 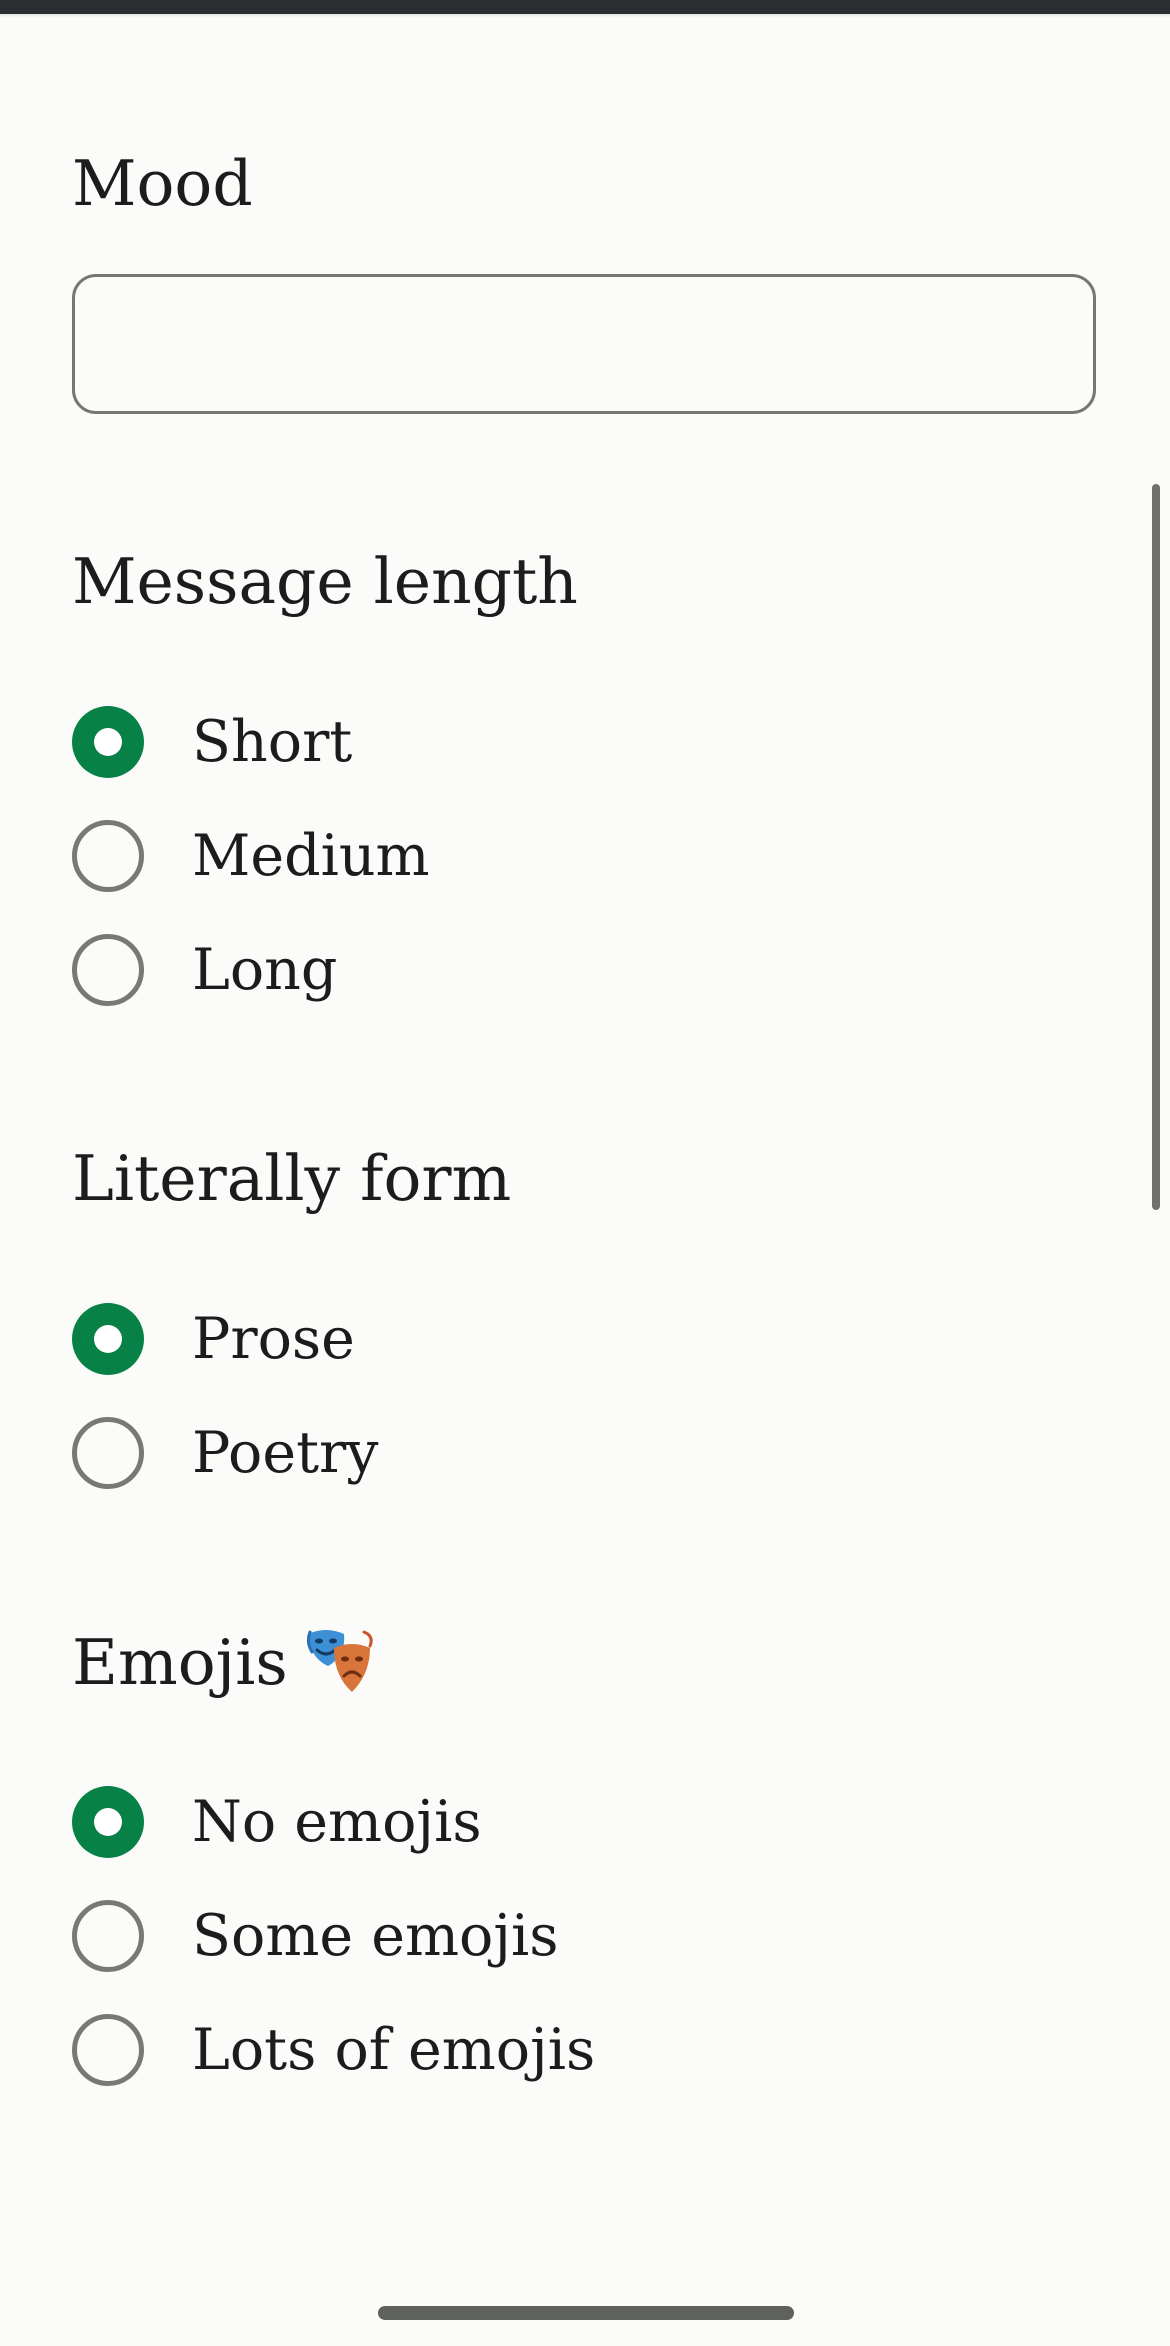 I want to click on radio-option-no-emojis: No emojis, so click(x=277, y=1822).